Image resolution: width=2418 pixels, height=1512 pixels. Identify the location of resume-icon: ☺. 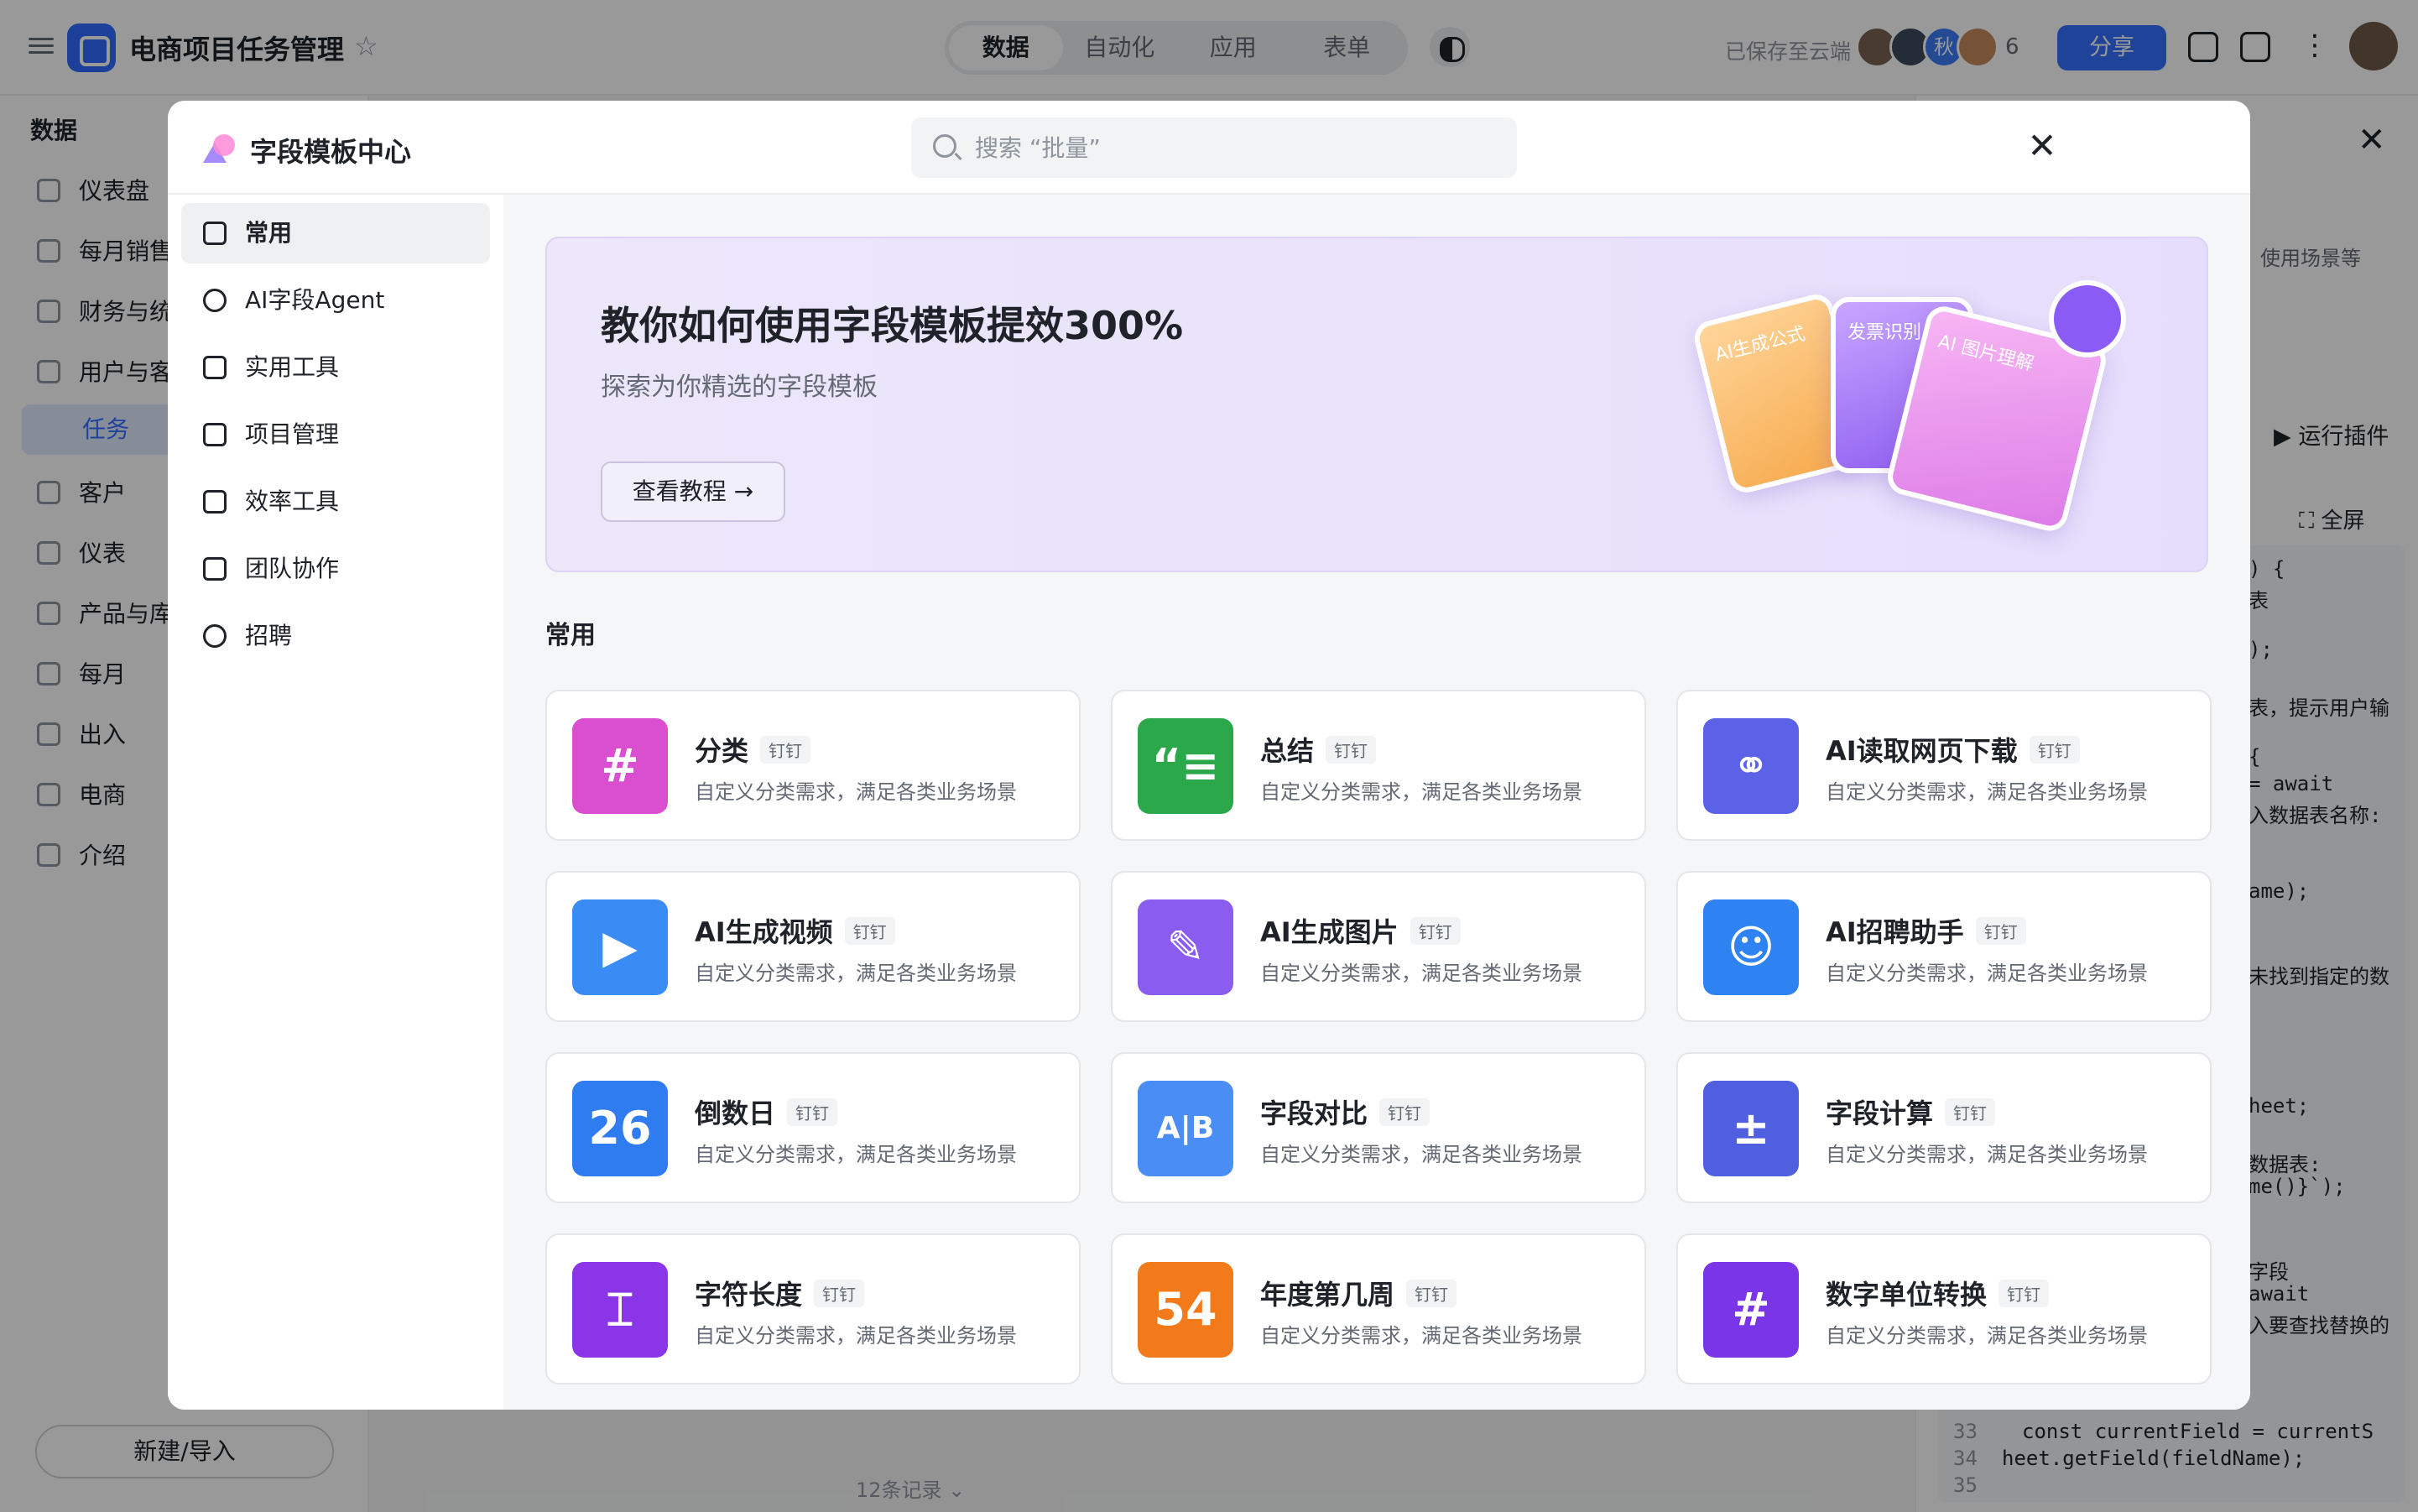
(1751, 947).